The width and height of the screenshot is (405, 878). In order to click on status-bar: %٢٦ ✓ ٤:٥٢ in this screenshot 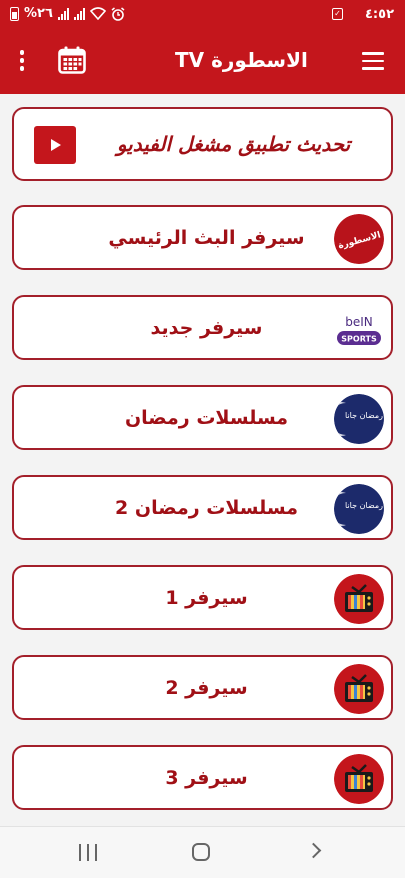, I will do `click(202, 15)`.